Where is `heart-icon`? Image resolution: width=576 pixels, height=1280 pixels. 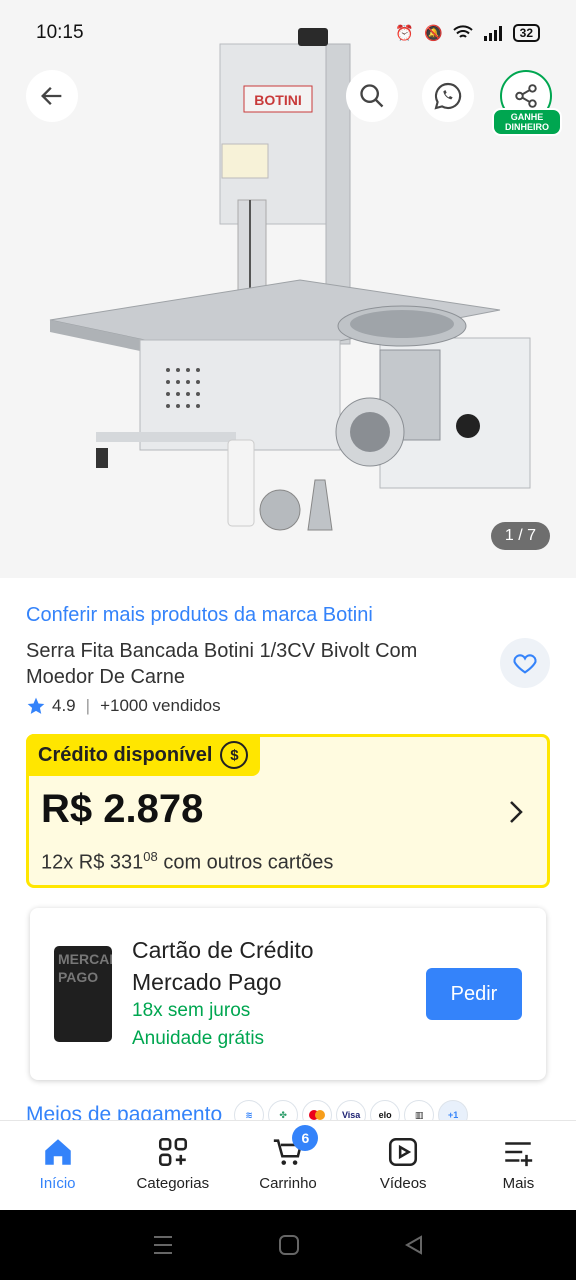 heart-icon is located at coordinates (525, 664).